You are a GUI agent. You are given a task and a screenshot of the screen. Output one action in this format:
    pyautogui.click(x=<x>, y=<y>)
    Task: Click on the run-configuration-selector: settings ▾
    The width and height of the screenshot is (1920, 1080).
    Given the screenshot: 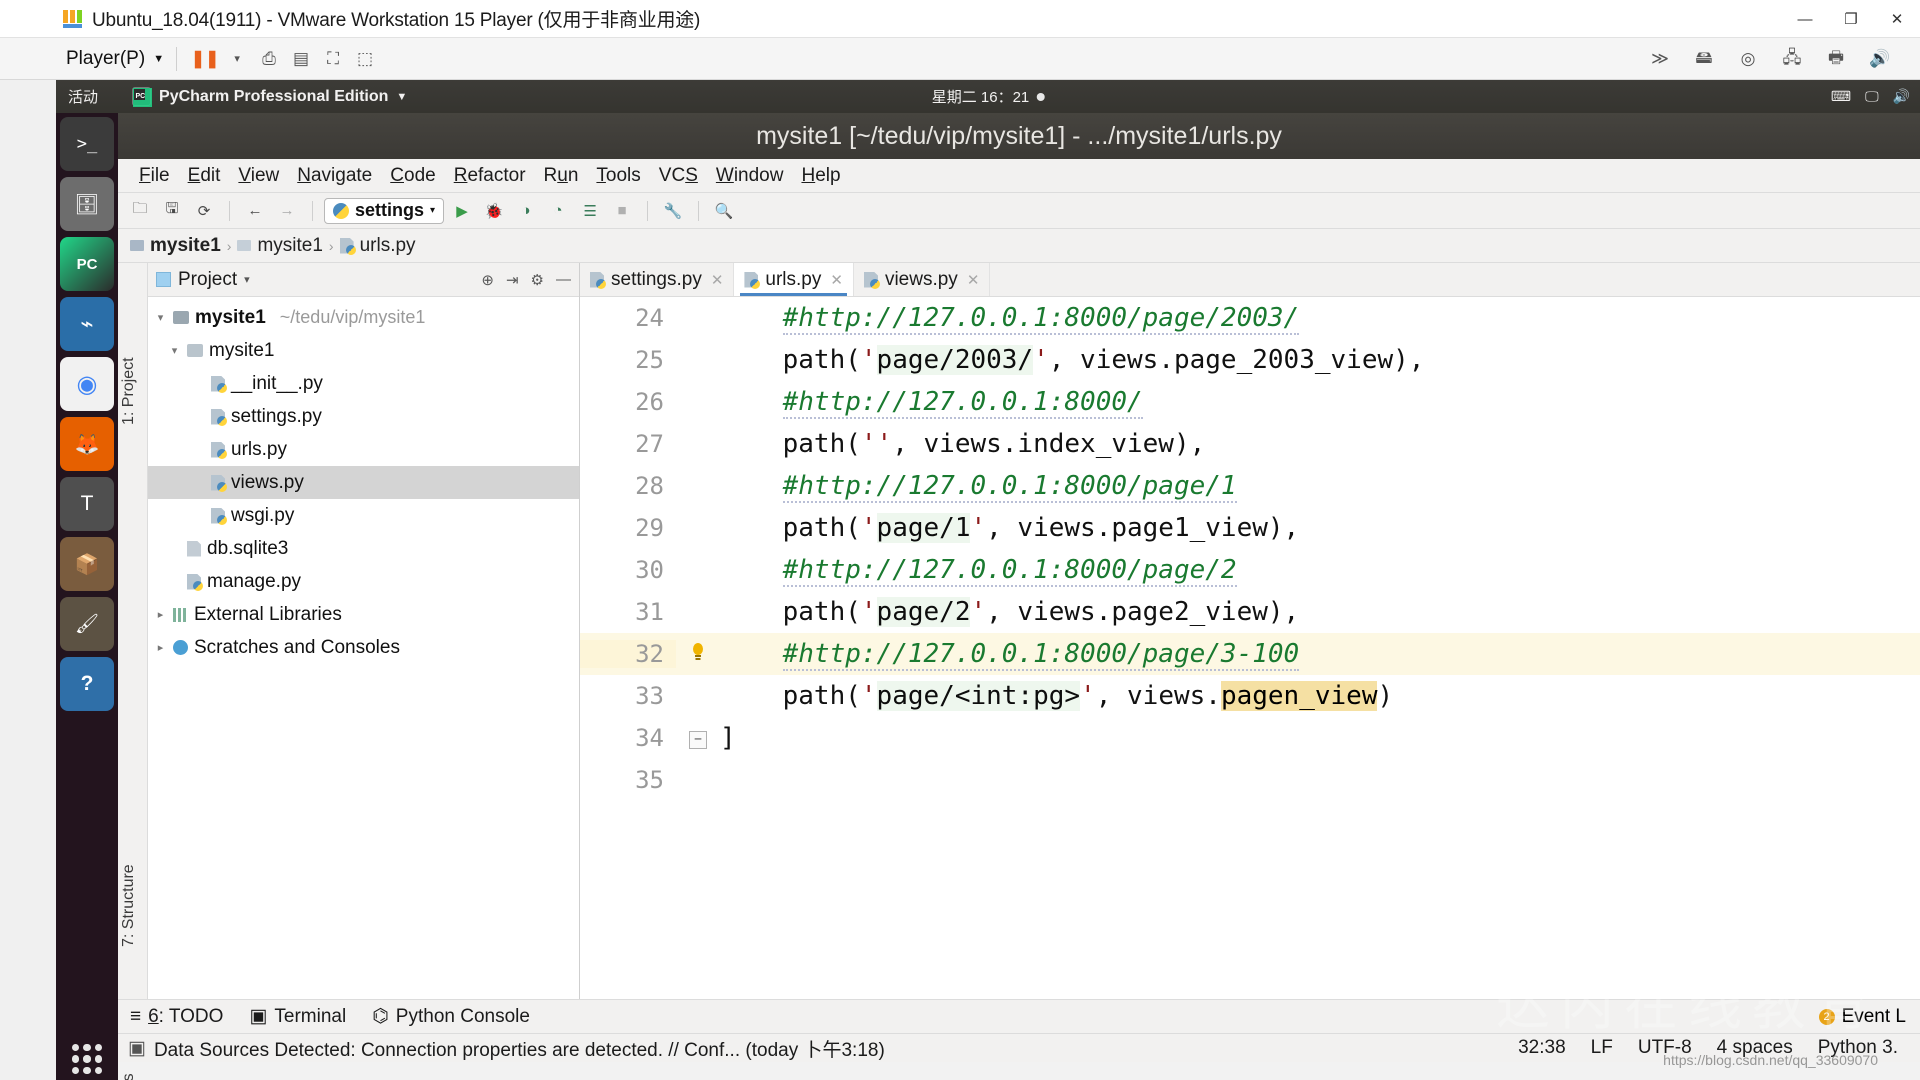 What is the action you would take?
    pyautogui.click(x=384, y=210)
    